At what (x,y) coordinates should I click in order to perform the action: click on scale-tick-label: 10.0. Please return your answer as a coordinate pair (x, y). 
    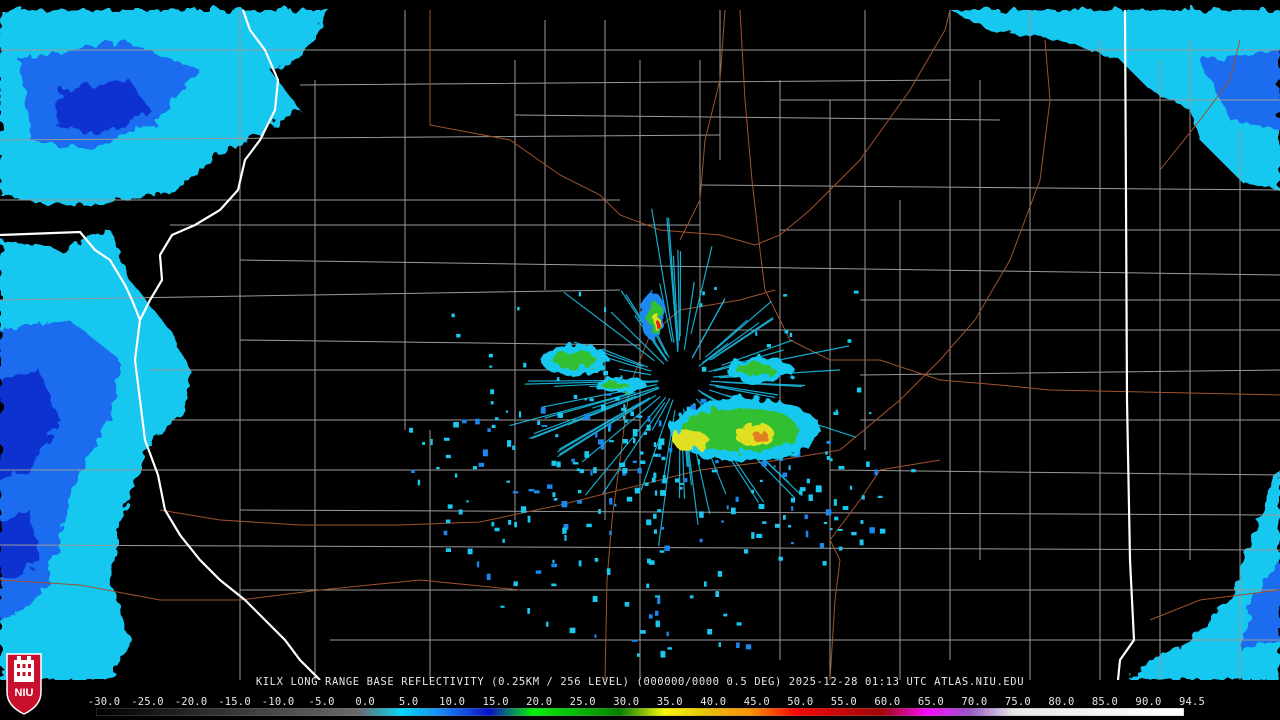
    Looking at the image, I should click on (452, 702).